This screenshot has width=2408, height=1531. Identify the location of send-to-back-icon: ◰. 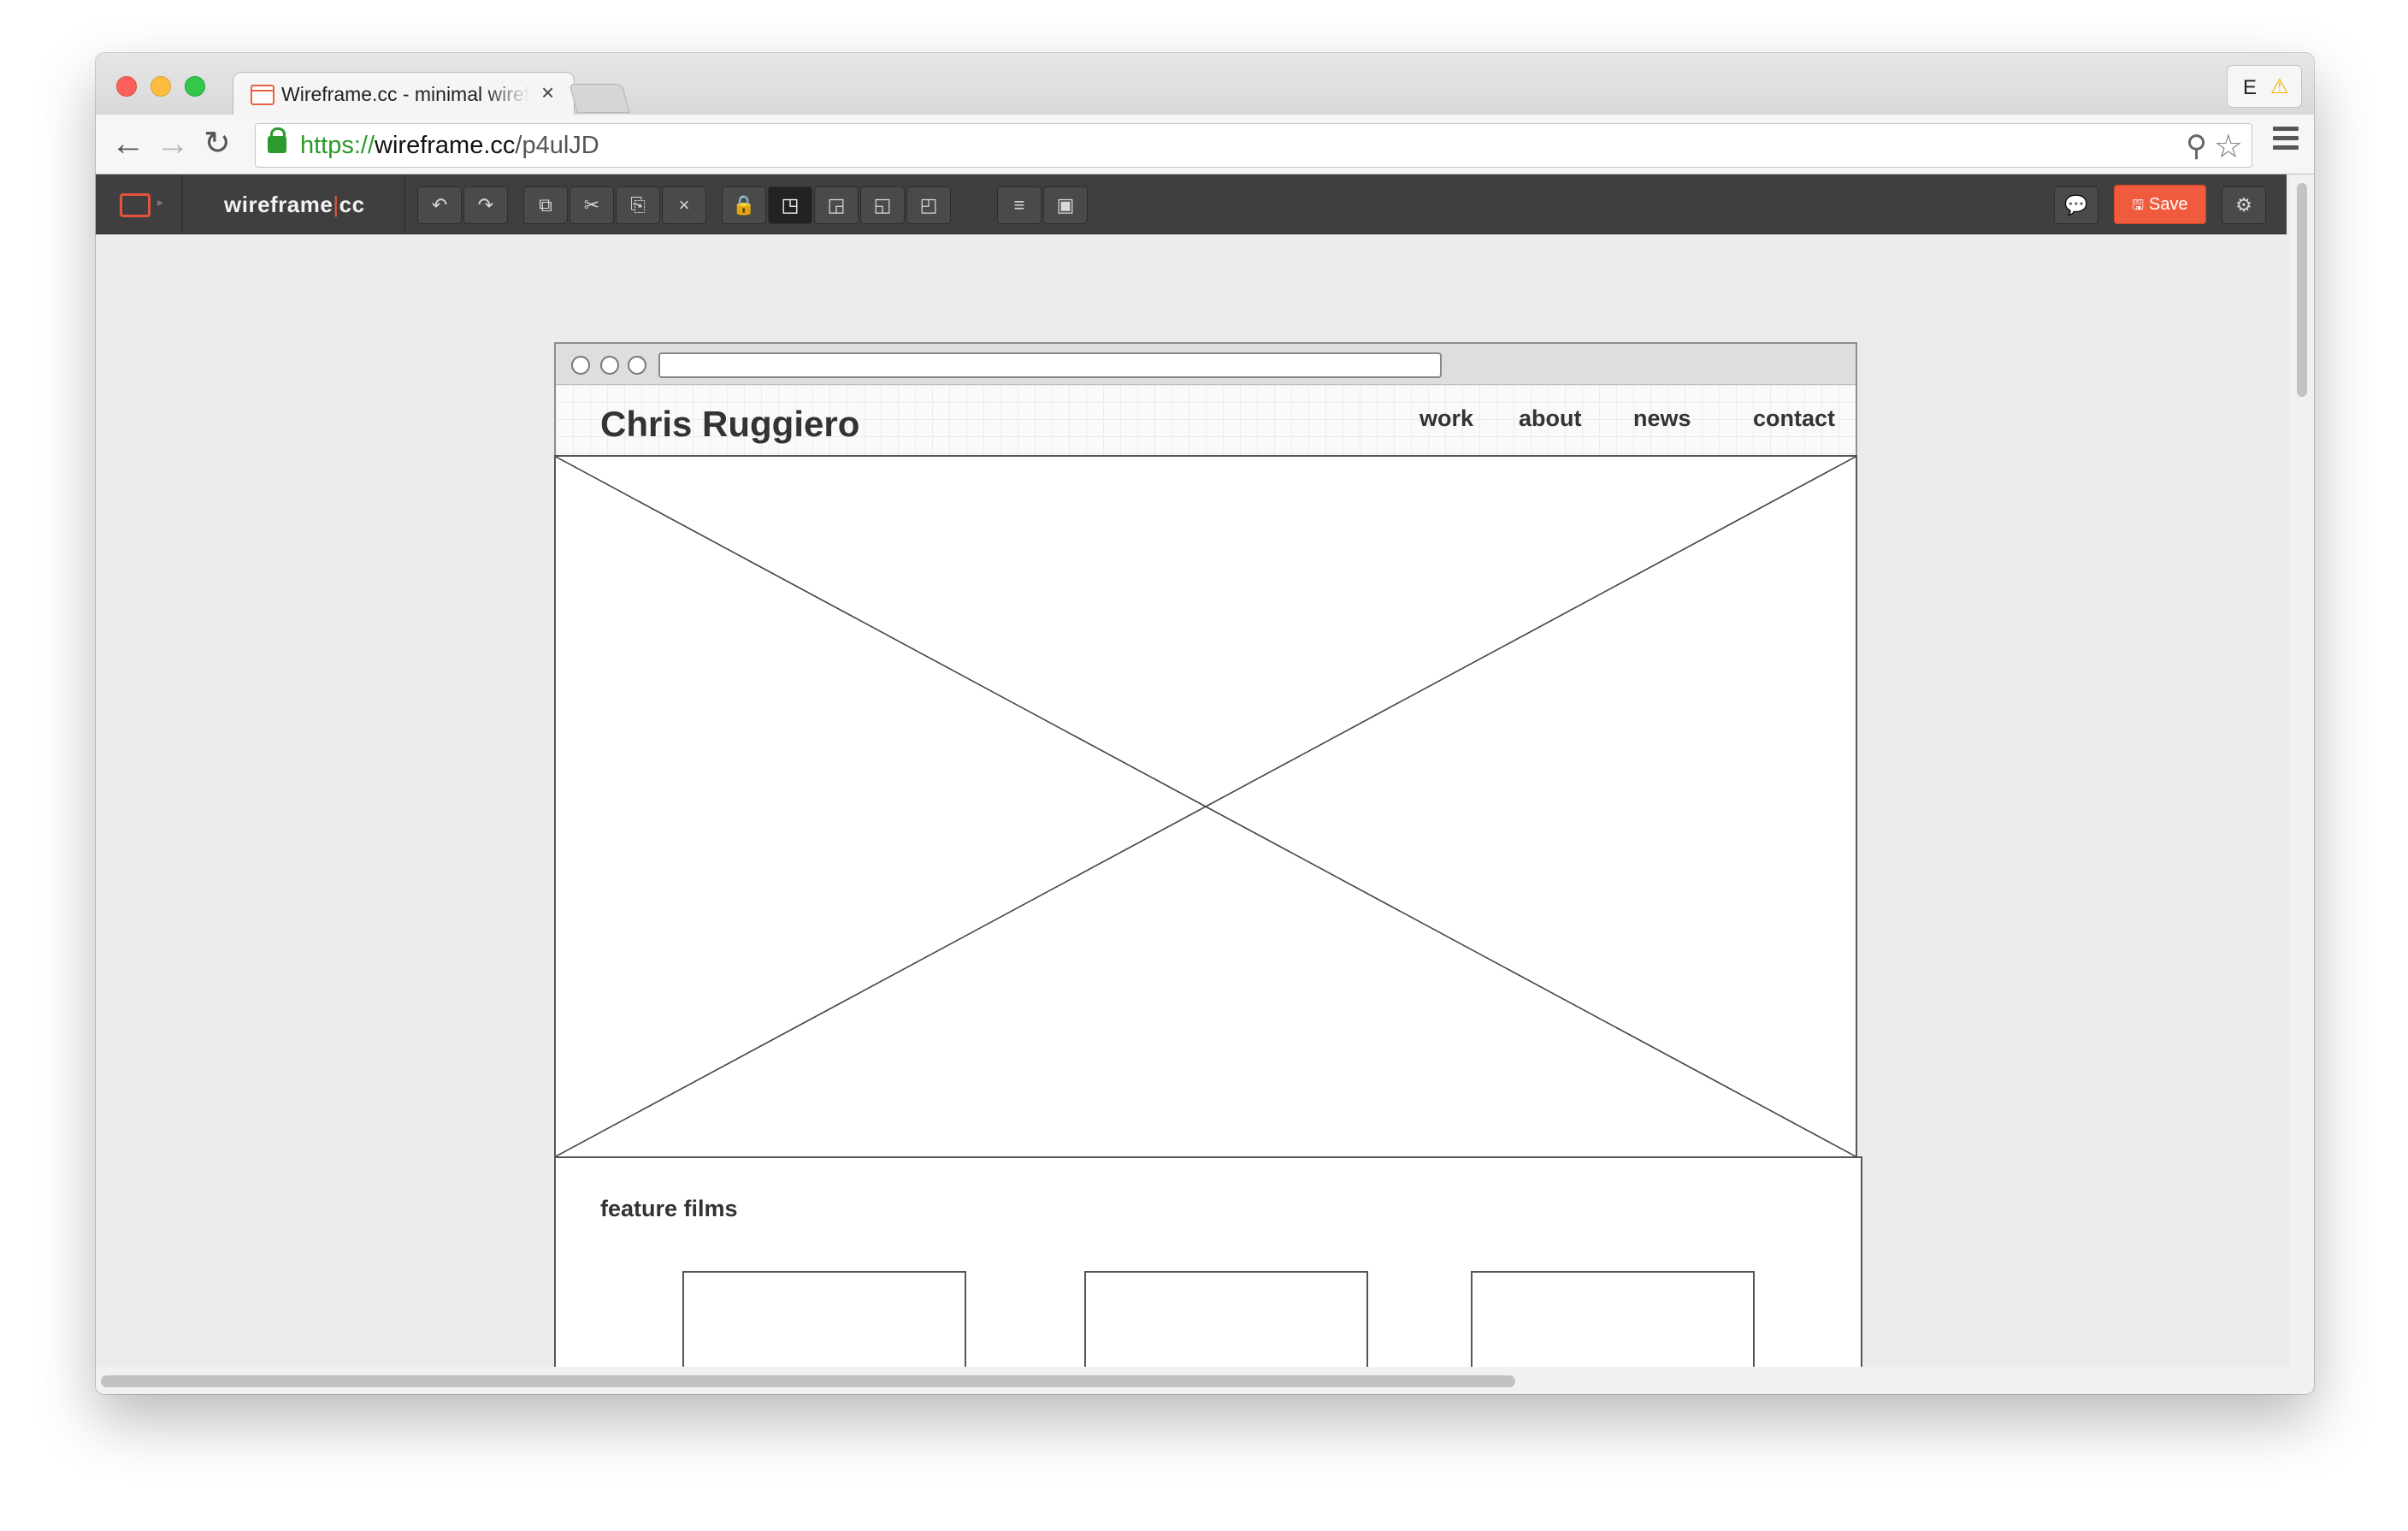
(928, 205).